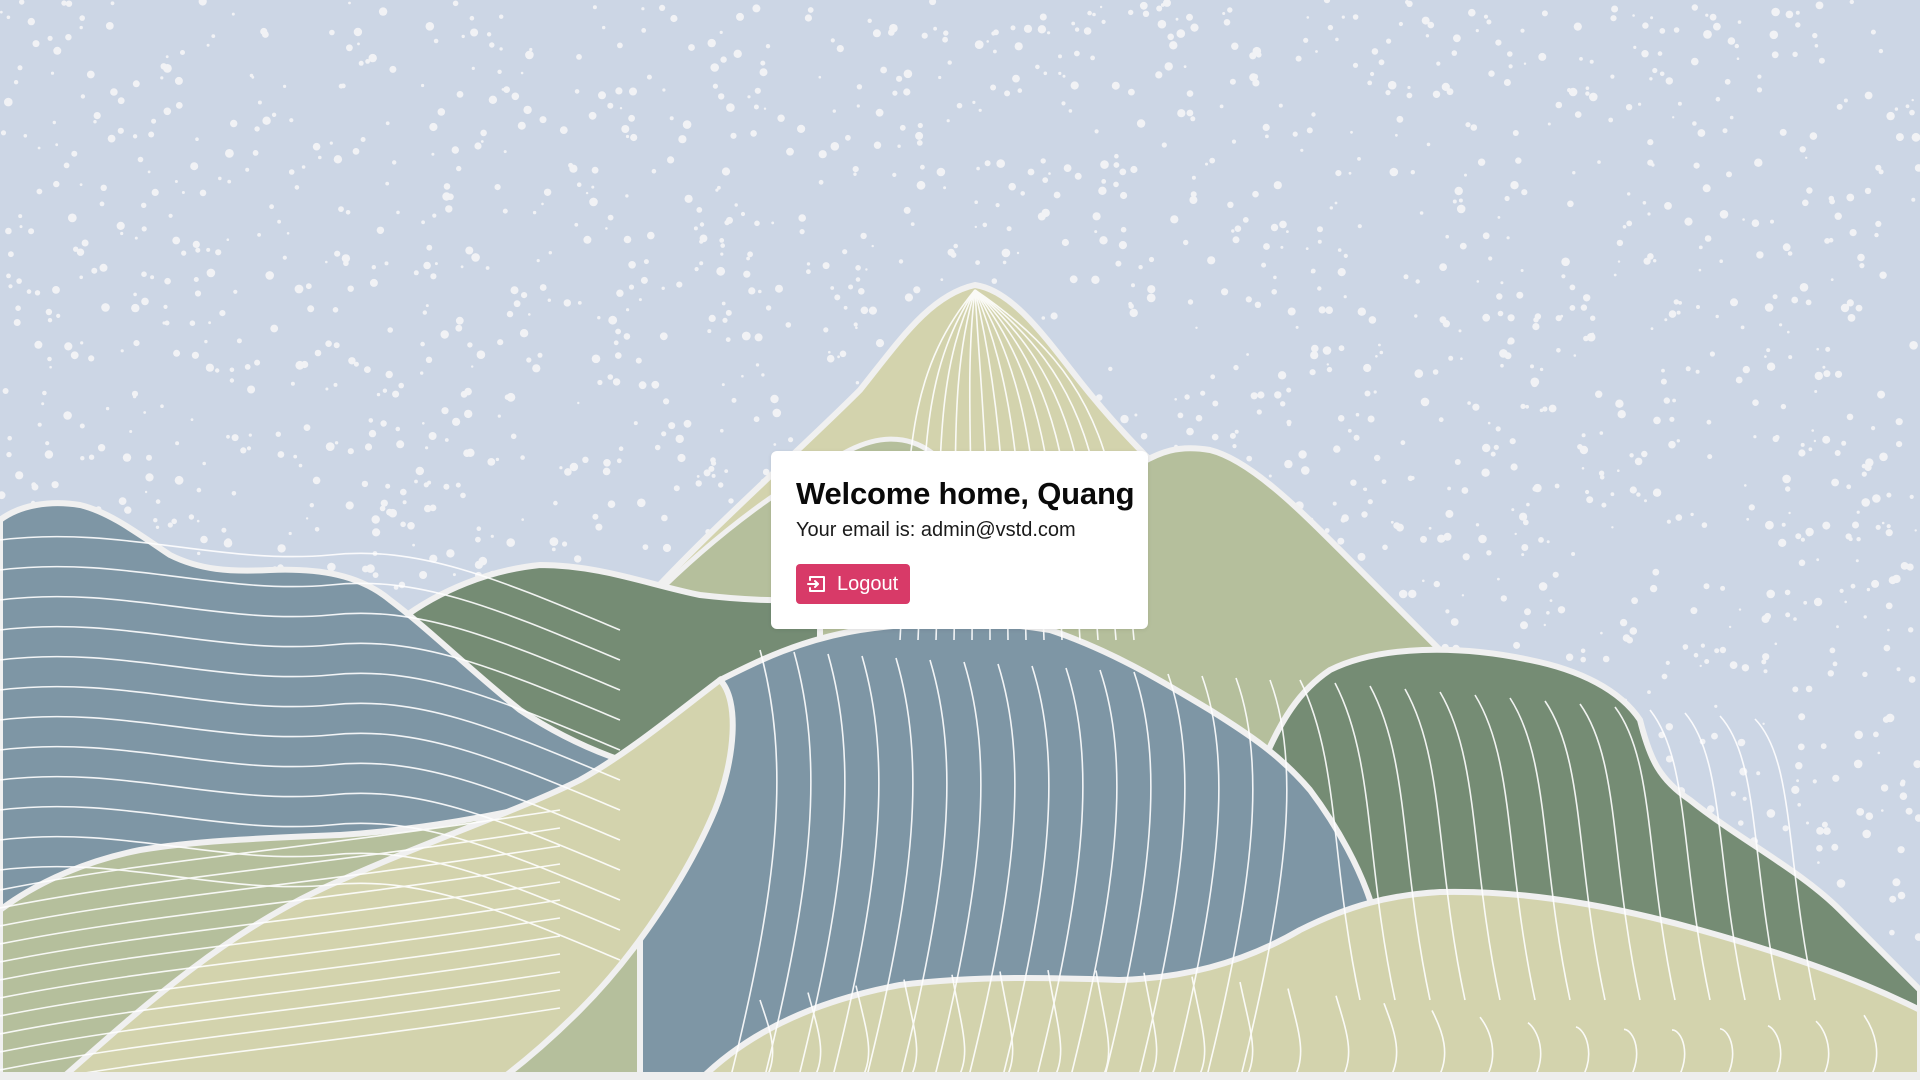 The width and height of the screenshot is (1920, 1080). I want to click on logout-button: Logout, so click(853, 584).